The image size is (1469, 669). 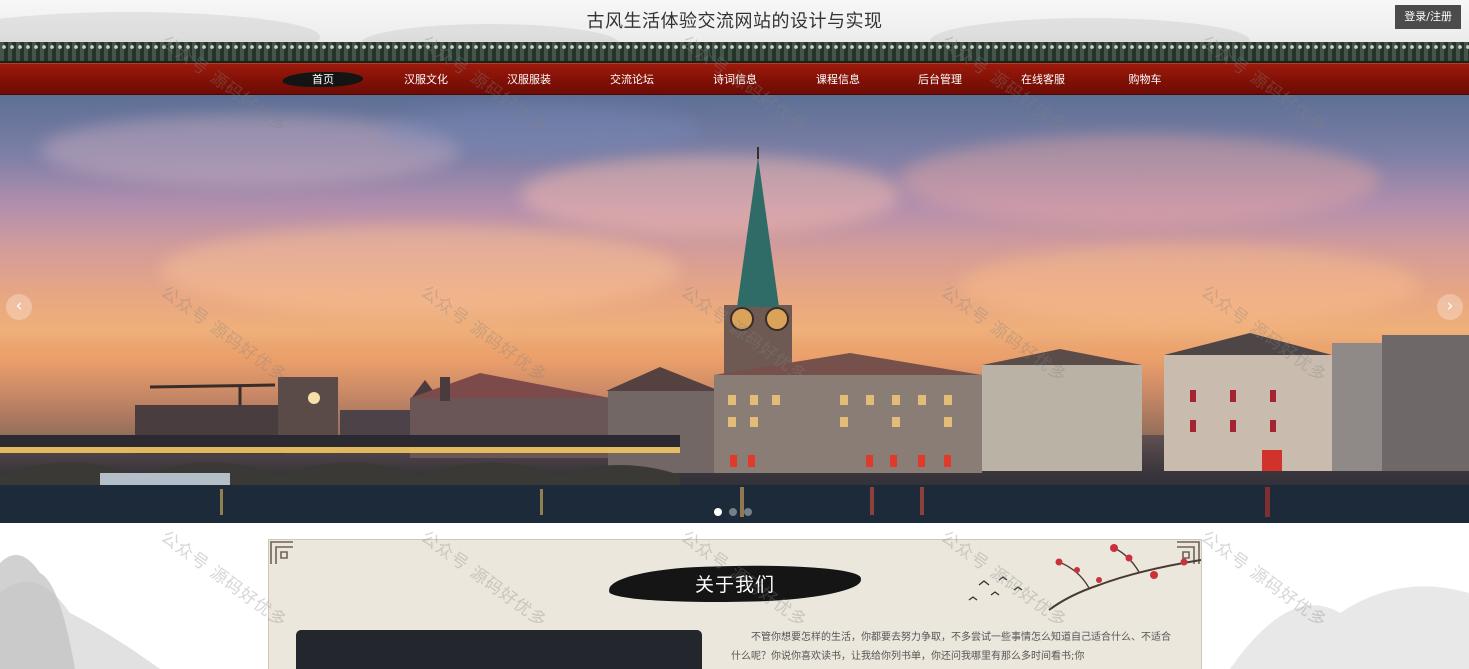 I want to click on nav-item-label: 购物车, so click(x=1145, y=79).